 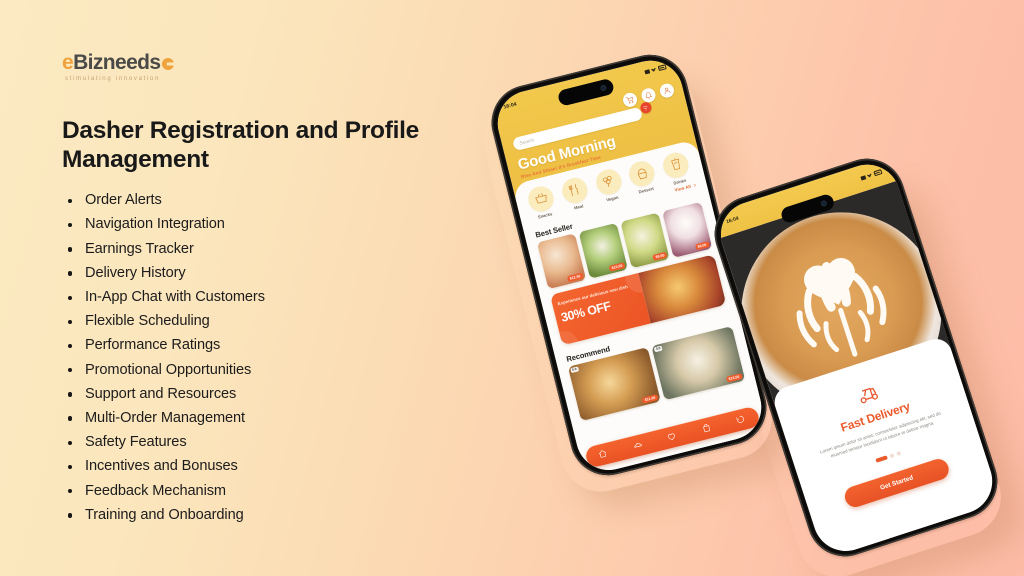 What do you see at coordinates (897, 483) in the screenshot?
I see `get-started-button: Get Started` at bounding box center [897, 483].